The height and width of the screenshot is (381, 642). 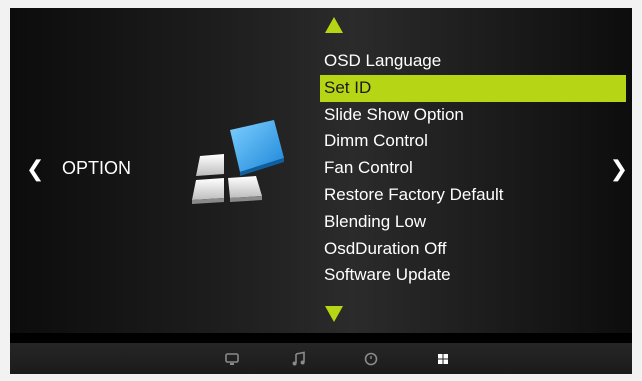 I want to click on triangle-up-icon, so click(x=334, y=25).